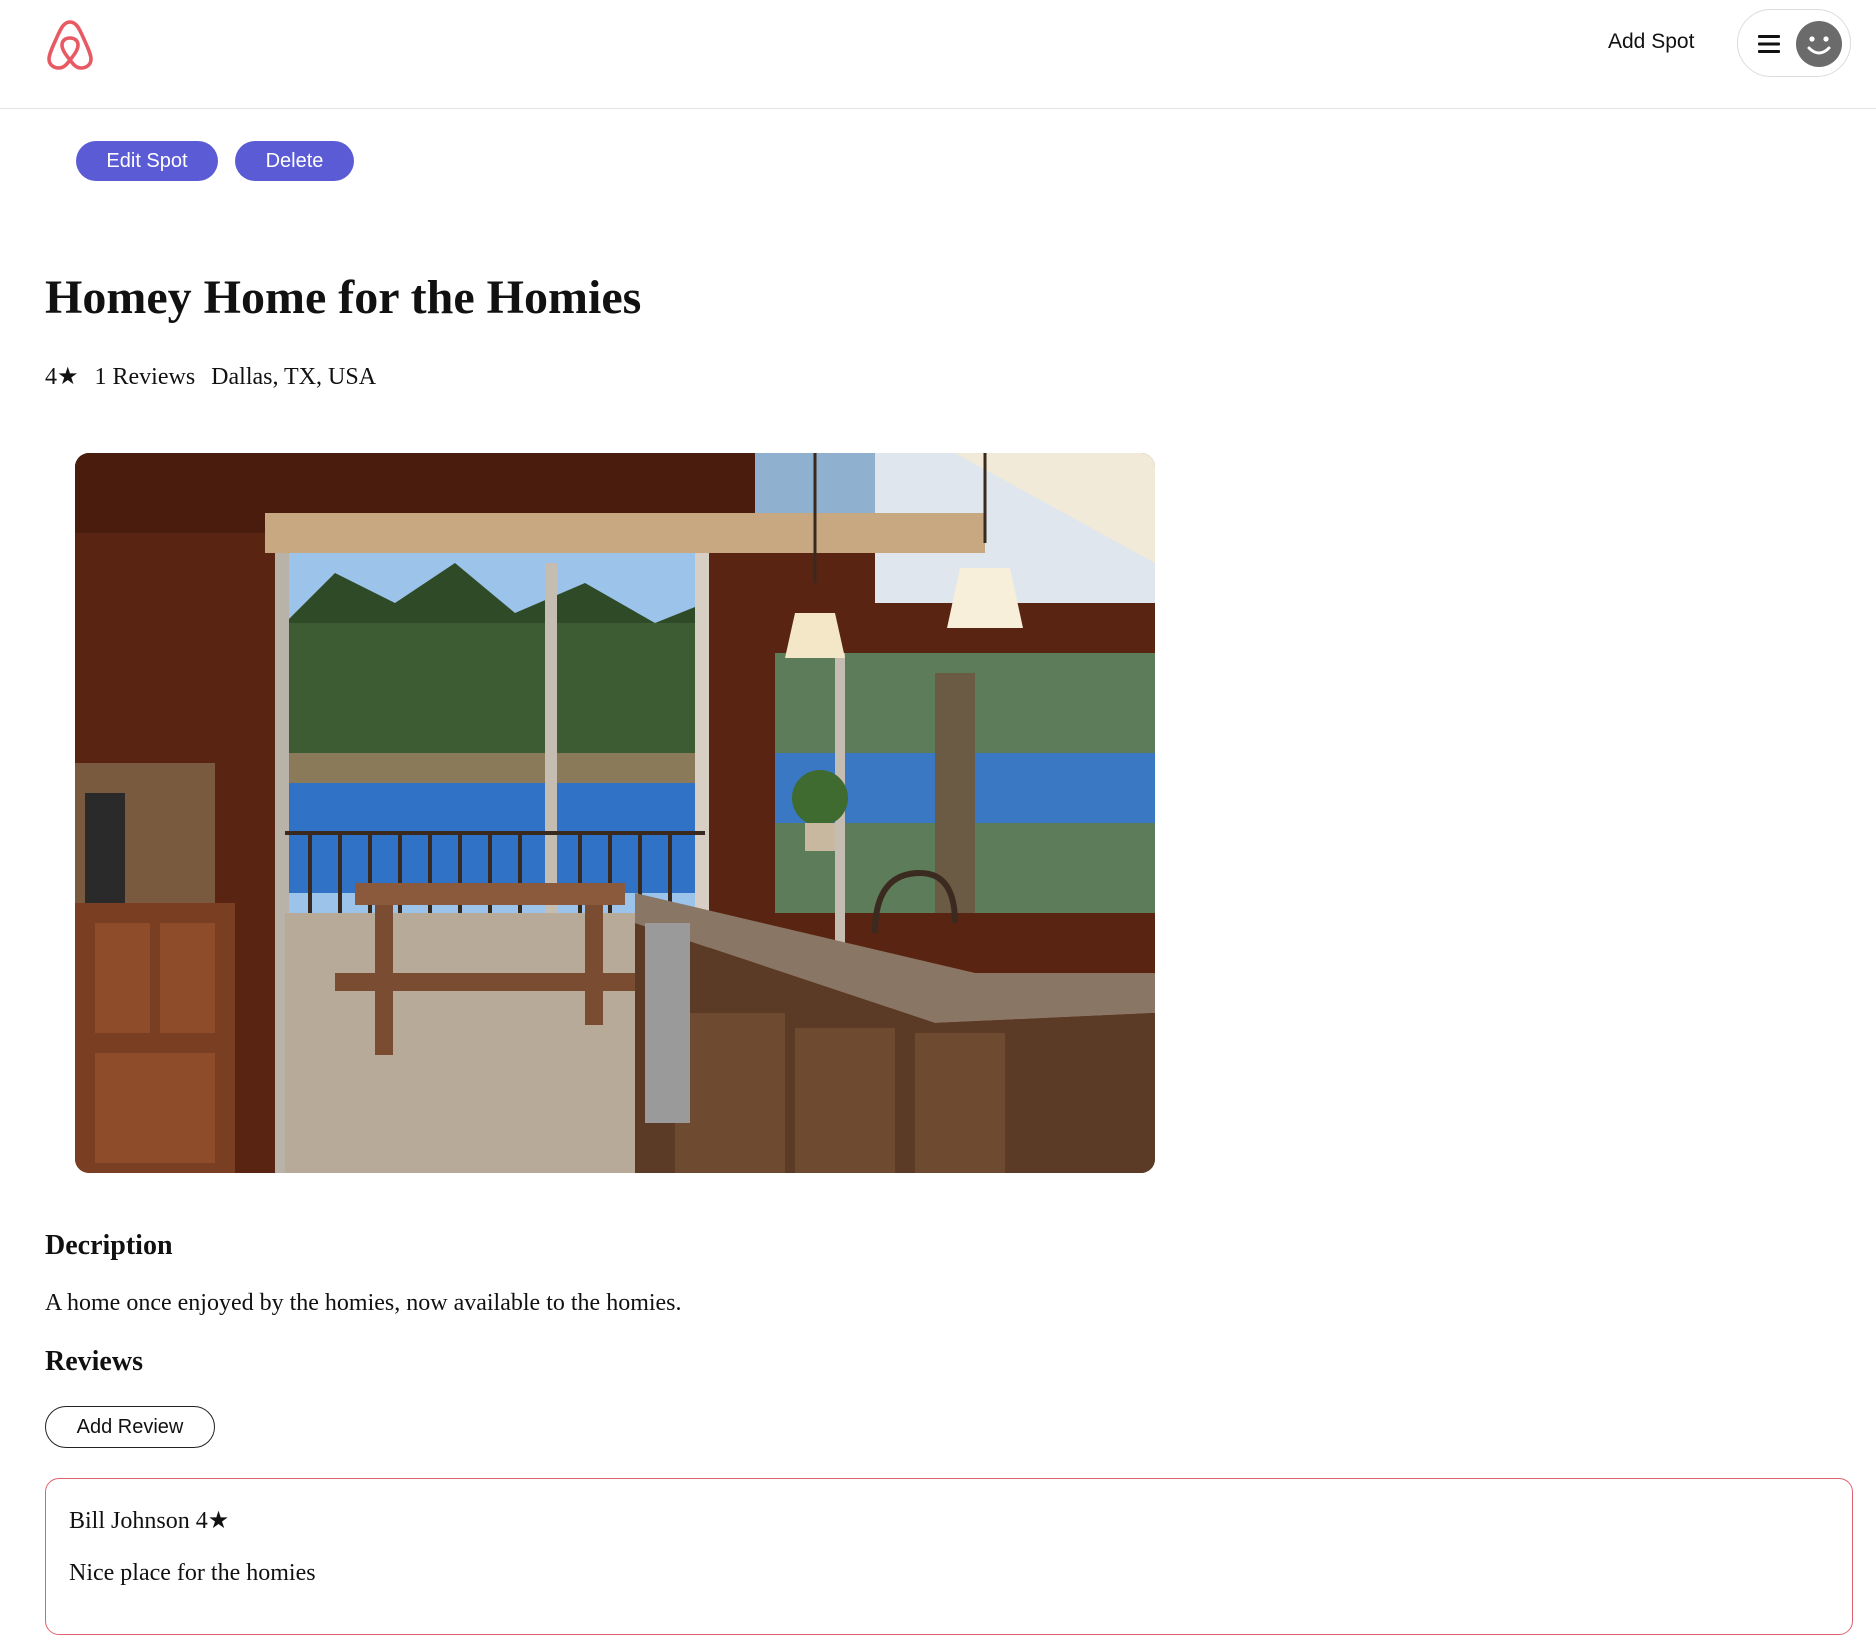  I want to click on hamburger-menu-icon, so click(1769, 44).